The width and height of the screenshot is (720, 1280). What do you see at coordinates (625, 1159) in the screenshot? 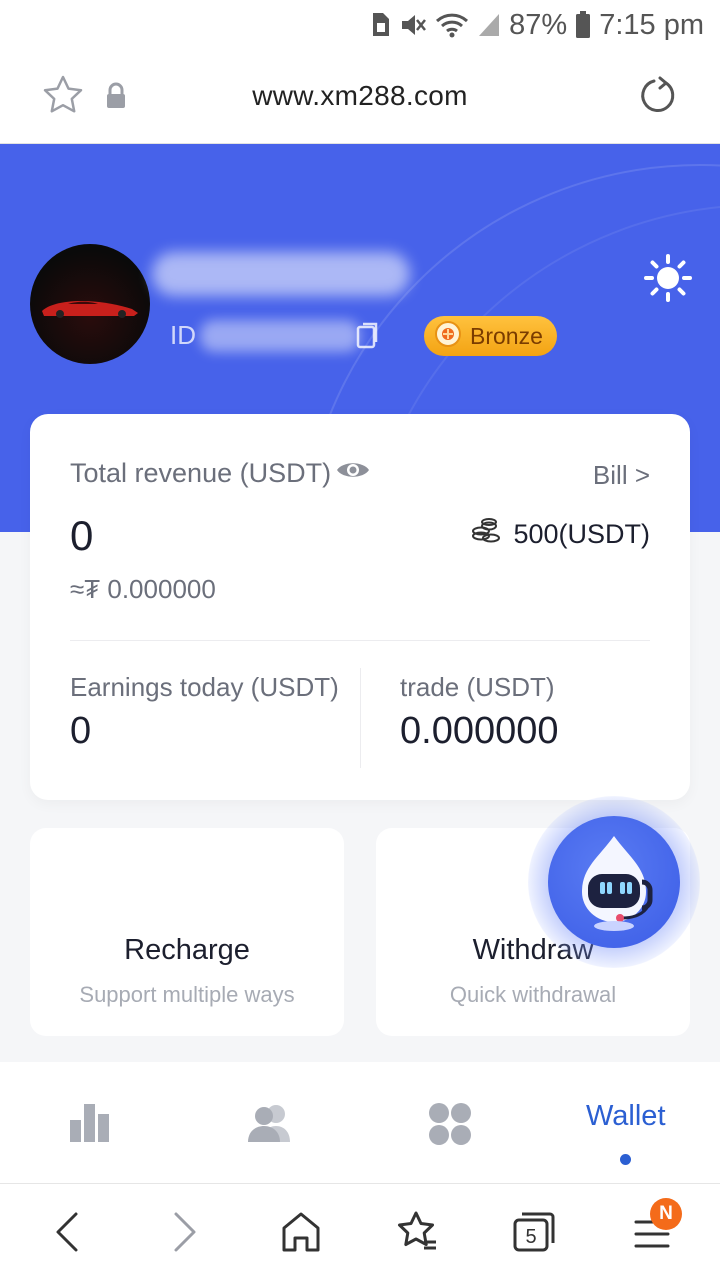
I see `active-indicator` at bounding box center [625, 1159].